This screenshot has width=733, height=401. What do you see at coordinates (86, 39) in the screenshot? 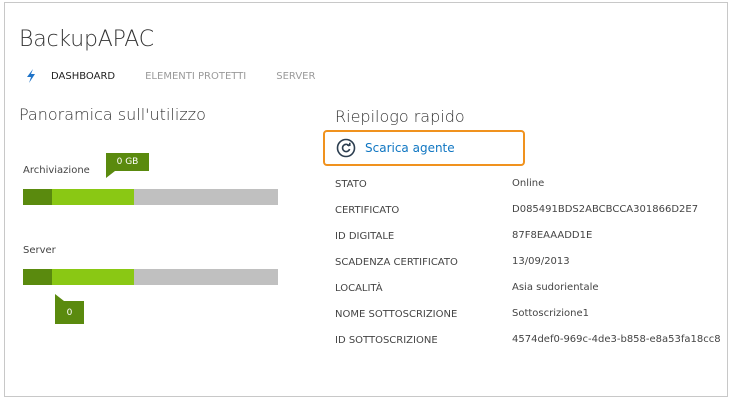
I see `page-title: BackupAPAC` at bounding box center [86, 39].